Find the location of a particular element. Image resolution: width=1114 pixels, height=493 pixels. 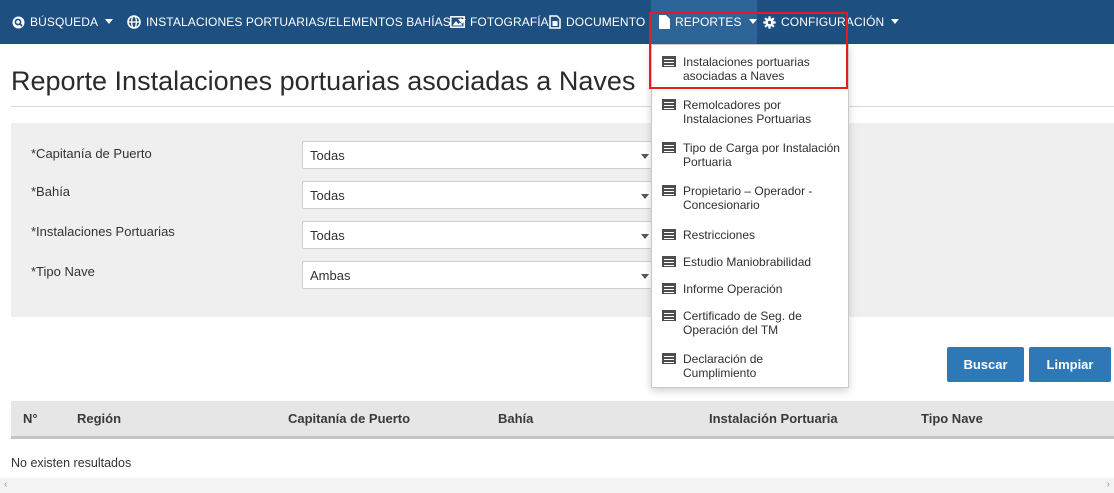

scroll-right-icon: › is located at coordinates (1108, 484).